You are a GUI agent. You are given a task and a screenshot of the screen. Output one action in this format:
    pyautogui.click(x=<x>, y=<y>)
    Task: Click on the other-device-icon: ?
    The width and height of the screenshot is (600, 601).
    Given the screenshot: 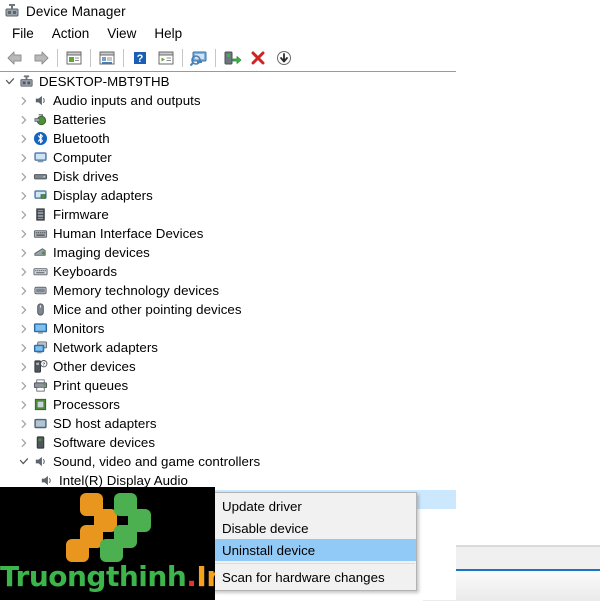 What is the action you would take?
    pyautogui.click(x=40, y=366)
    